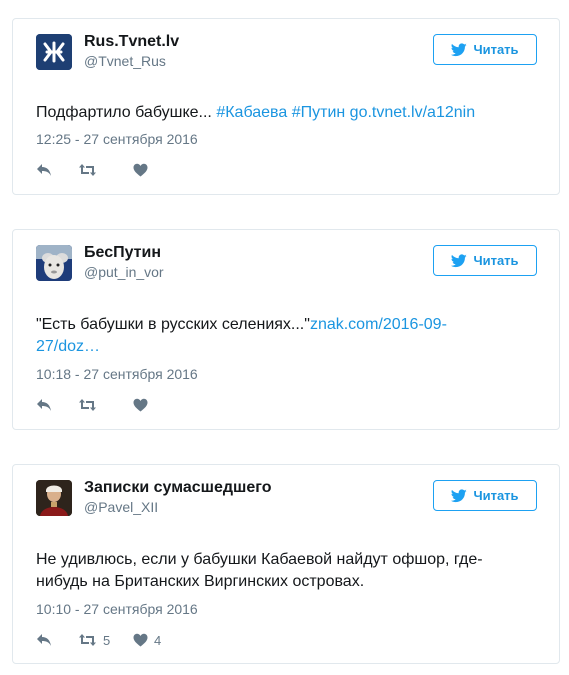 This screenshot has height=675, width=569. What do you see at coordinates (153, 640) in the screenshot?
I see `like-button: 4` at bounding box center [153, 640].